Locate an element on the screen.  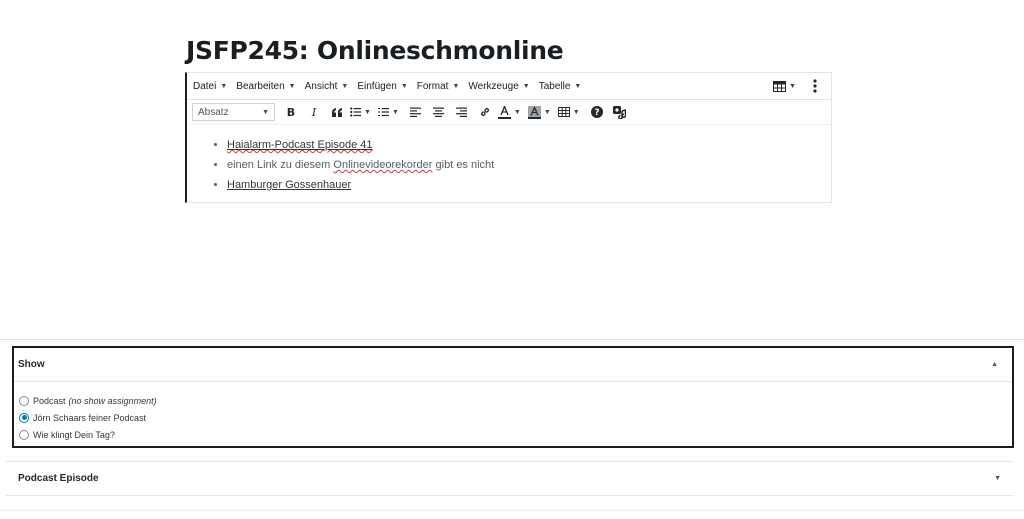
more-vertical-icon is located at coordinates (815, 86).